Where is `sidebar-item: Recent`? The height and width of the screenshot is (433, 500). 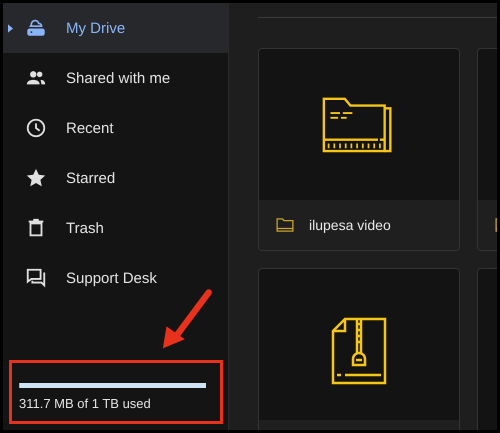
sidebar-item: Recent is located at coordinates (115, 128).